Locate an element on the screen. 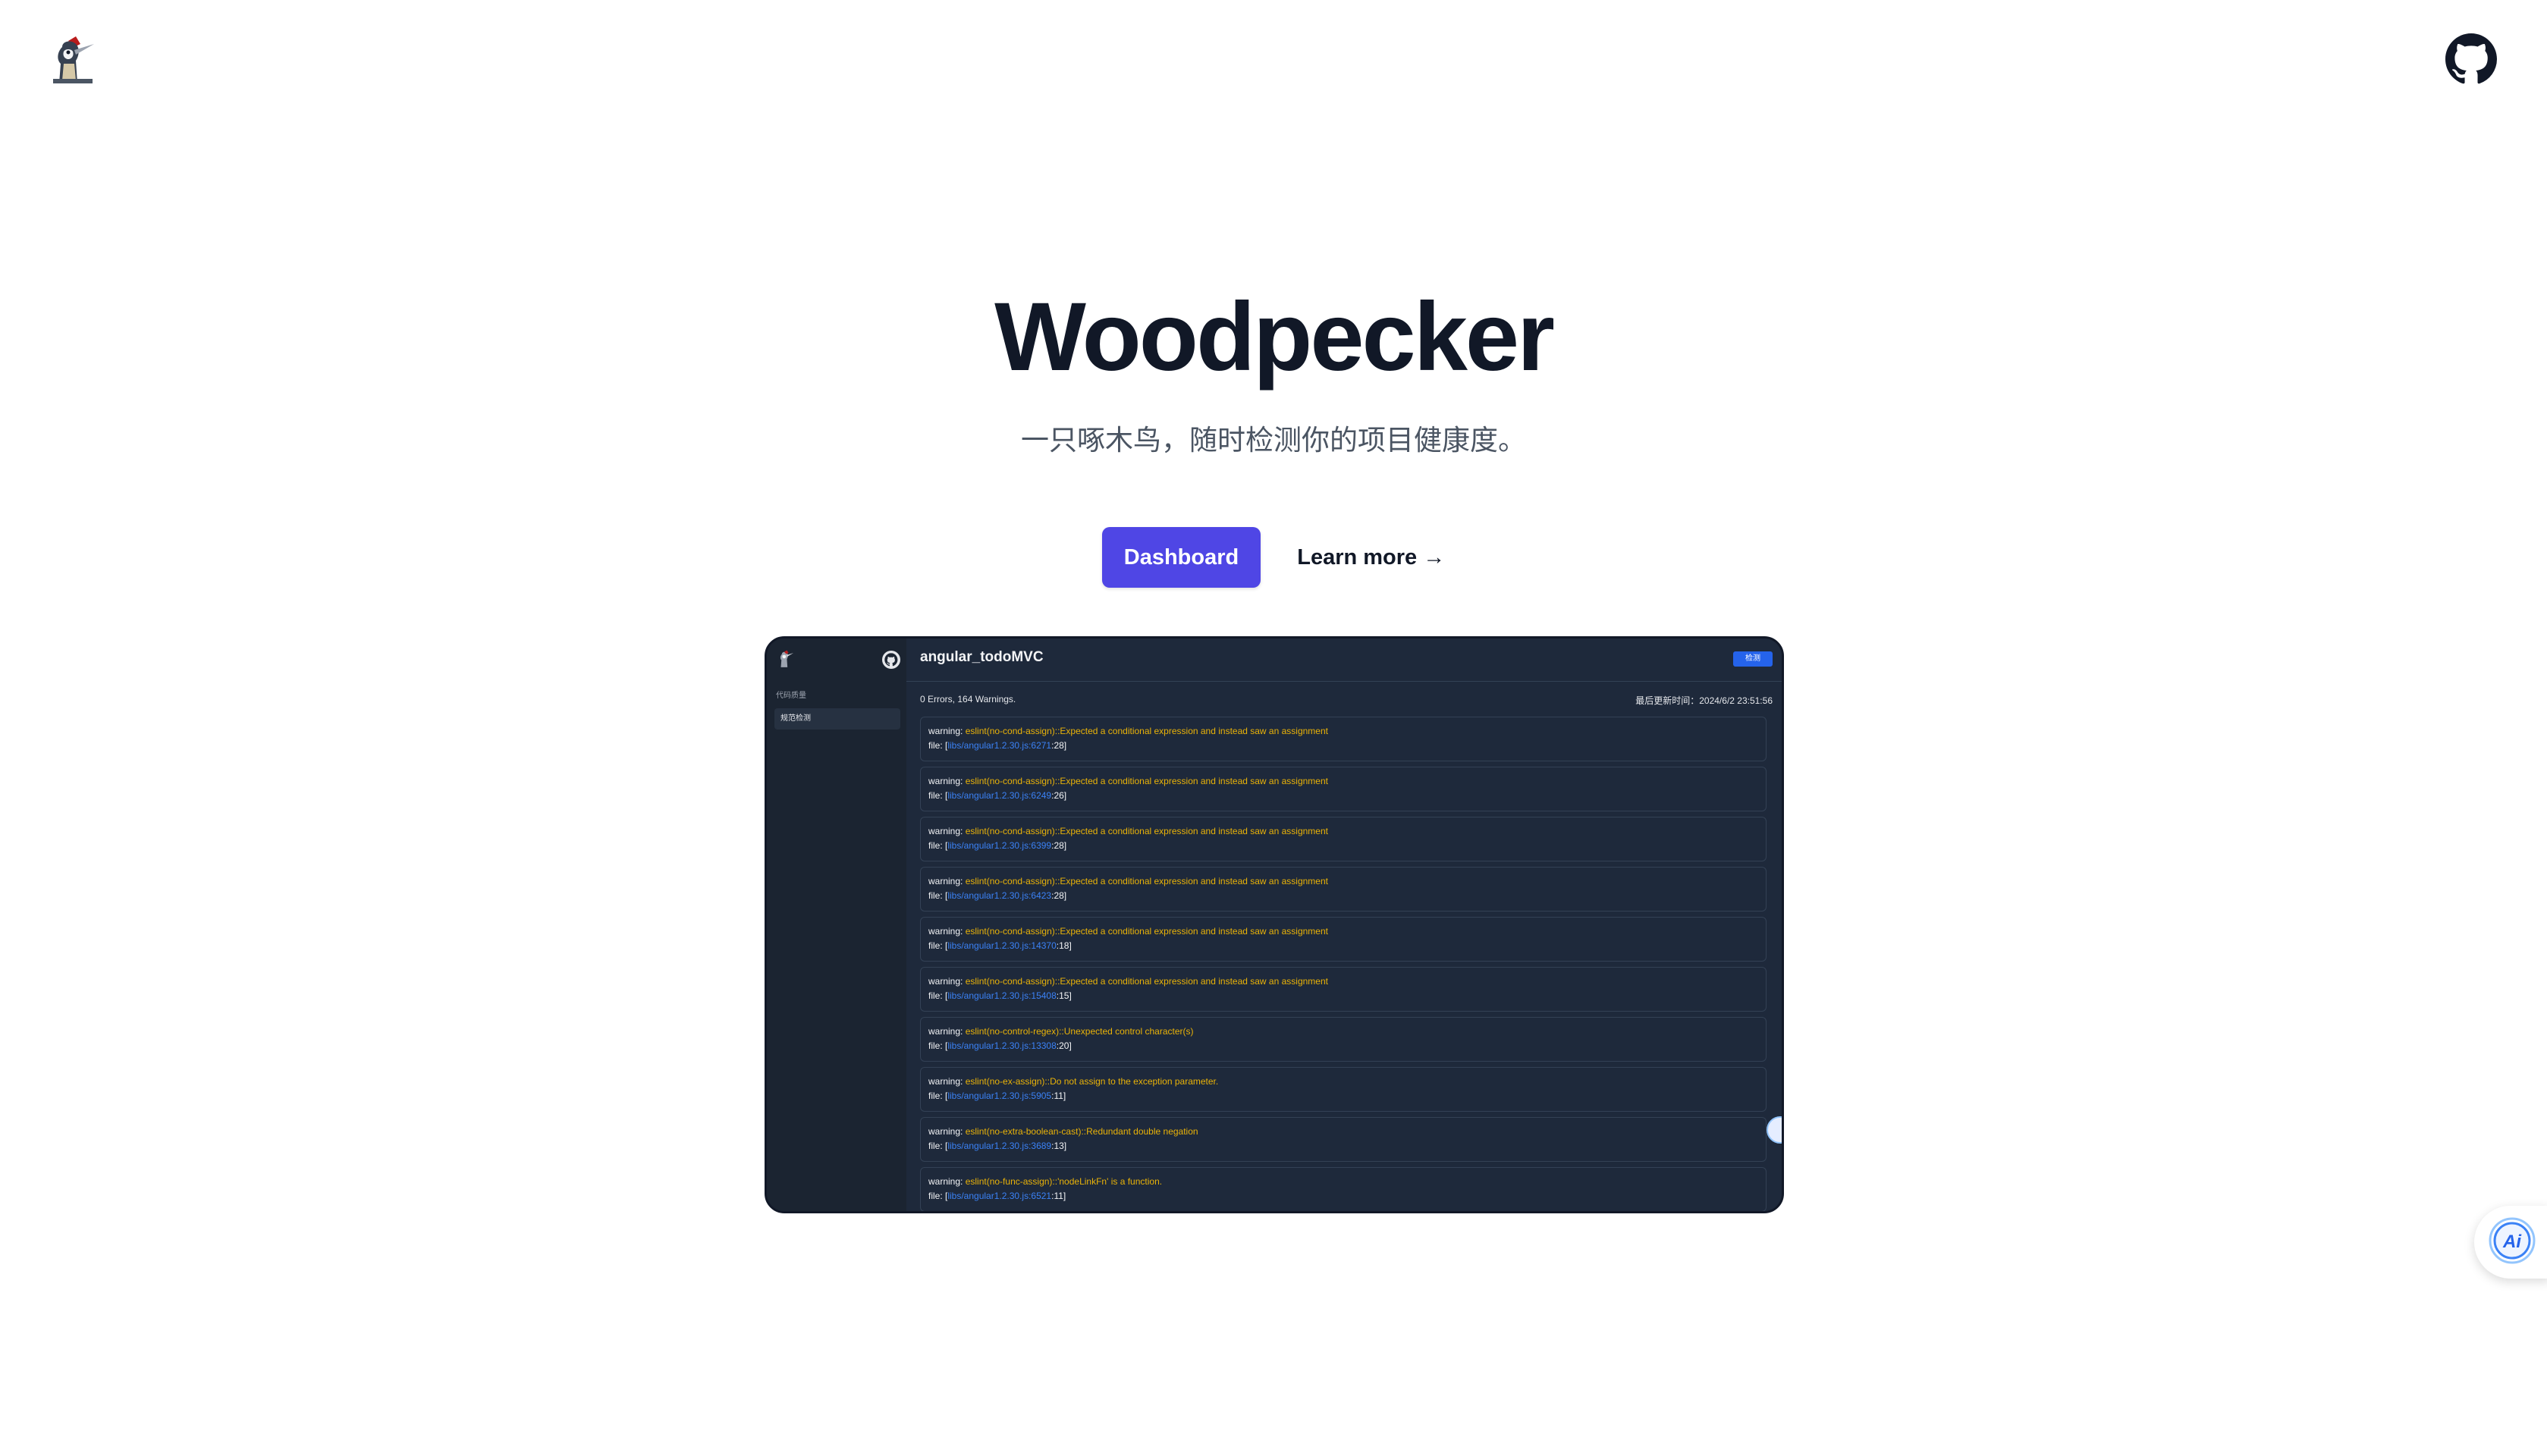 The image size is (2547, 1456). preview-sidebar: 代码质量 规范检测 is located at coordinates (837, 925).